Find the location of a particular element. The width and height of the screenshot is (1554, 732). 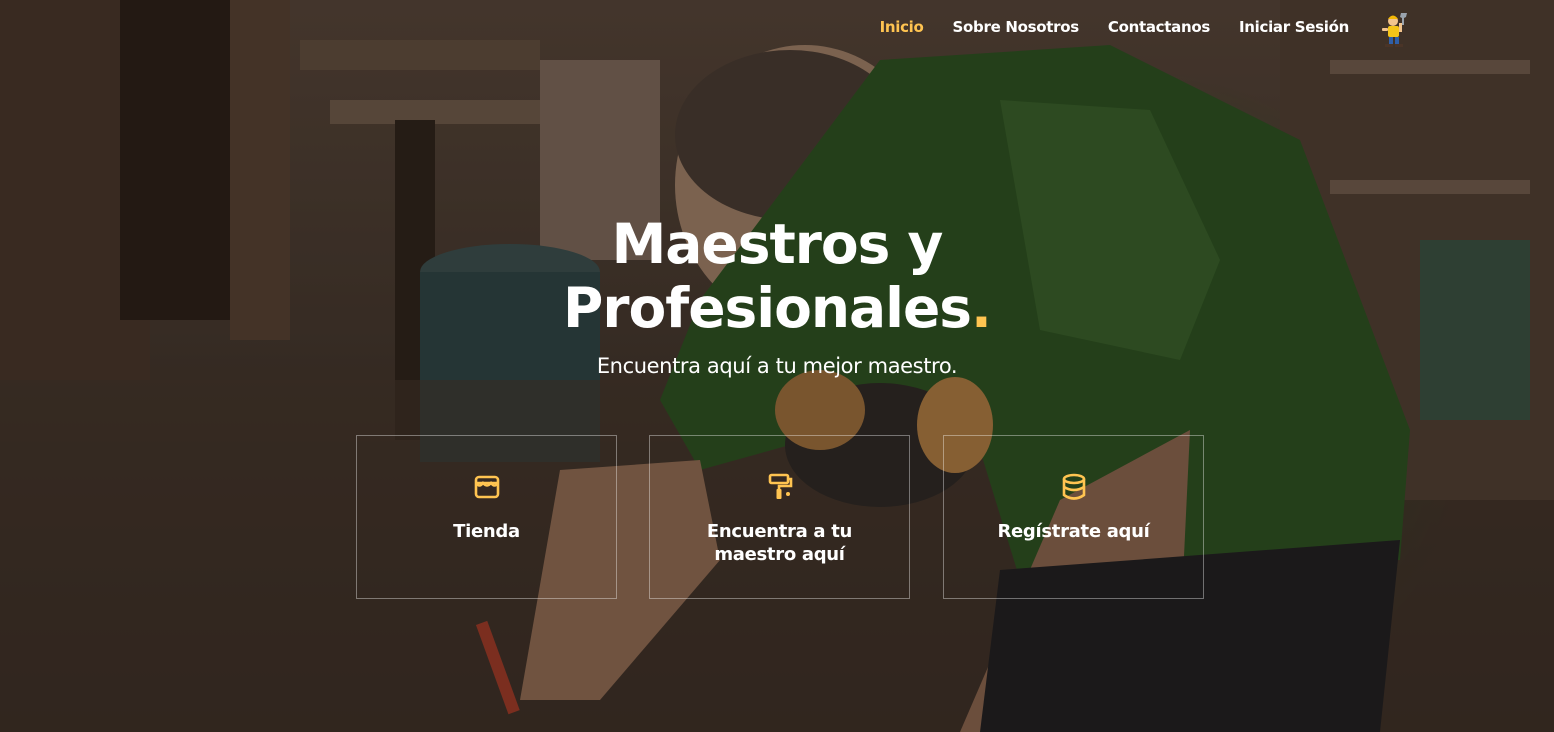

nav-item-inicio: Inicio is located at coordinates (902, 27).